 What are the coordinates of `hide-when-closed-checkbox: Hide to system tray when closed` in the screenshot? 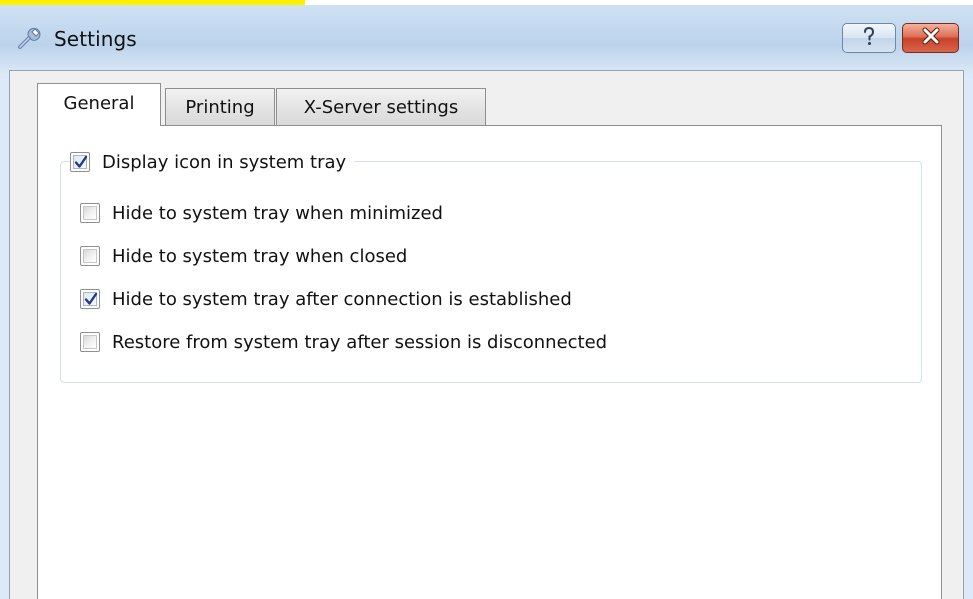 It's located at (243, 256).